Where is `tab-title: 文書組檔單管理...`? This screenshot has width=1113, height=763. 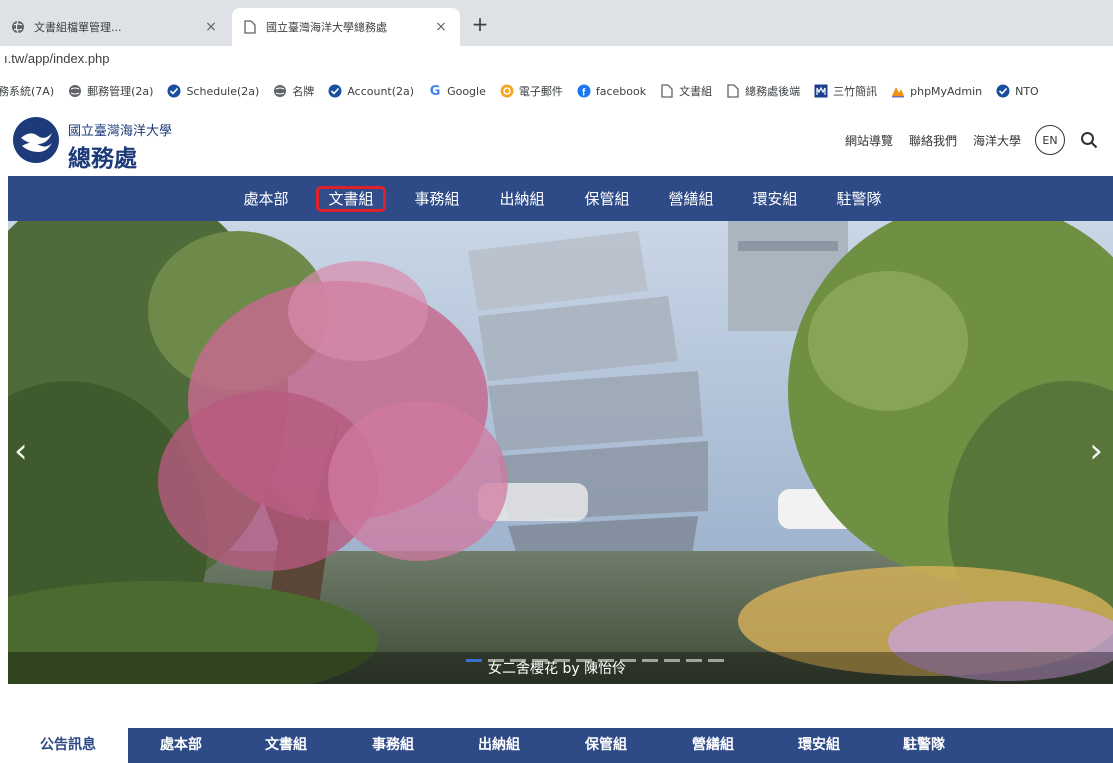 tab-title: 文書組檔單管理... is located at coordinates (78, 27).